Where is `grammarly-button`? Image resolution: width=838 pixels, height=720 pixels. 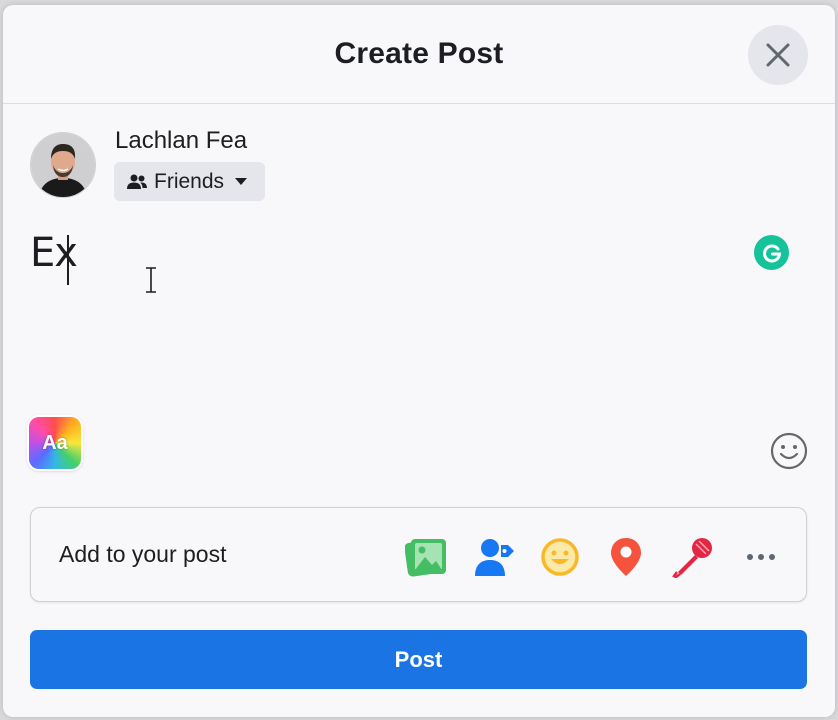 grammarly-button is located at coordinates (771, 252).